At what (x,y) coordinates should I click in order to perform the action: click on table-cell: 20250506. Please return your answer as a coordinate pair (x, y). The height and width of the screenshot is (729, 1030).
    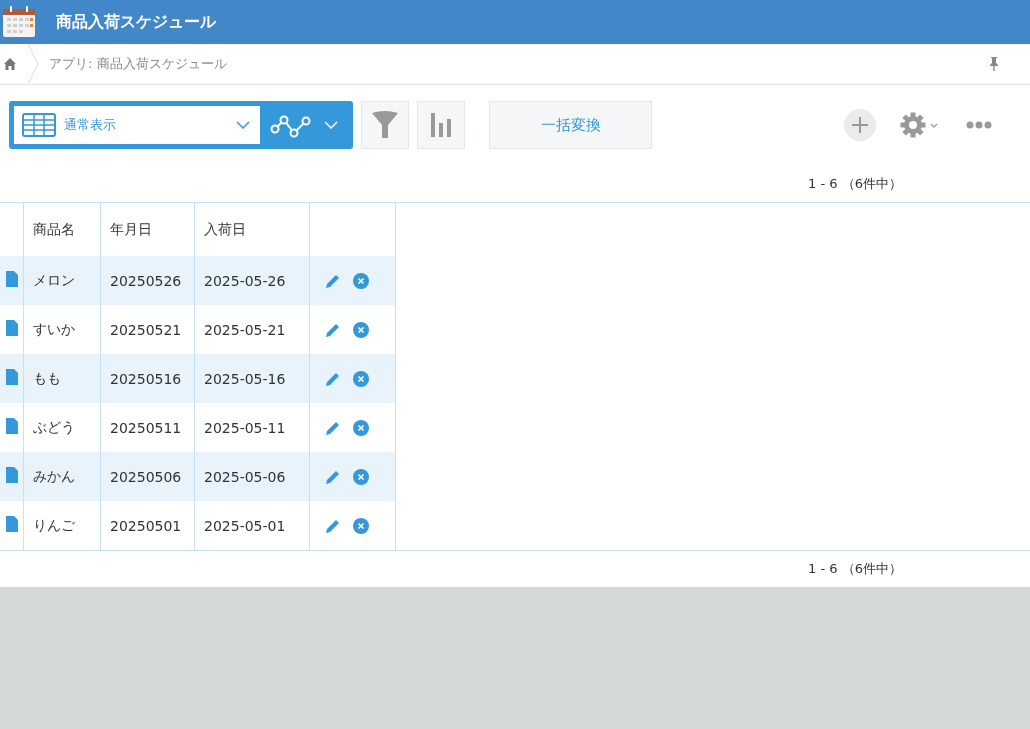
    Looking at the image, I should click on (147, 476).